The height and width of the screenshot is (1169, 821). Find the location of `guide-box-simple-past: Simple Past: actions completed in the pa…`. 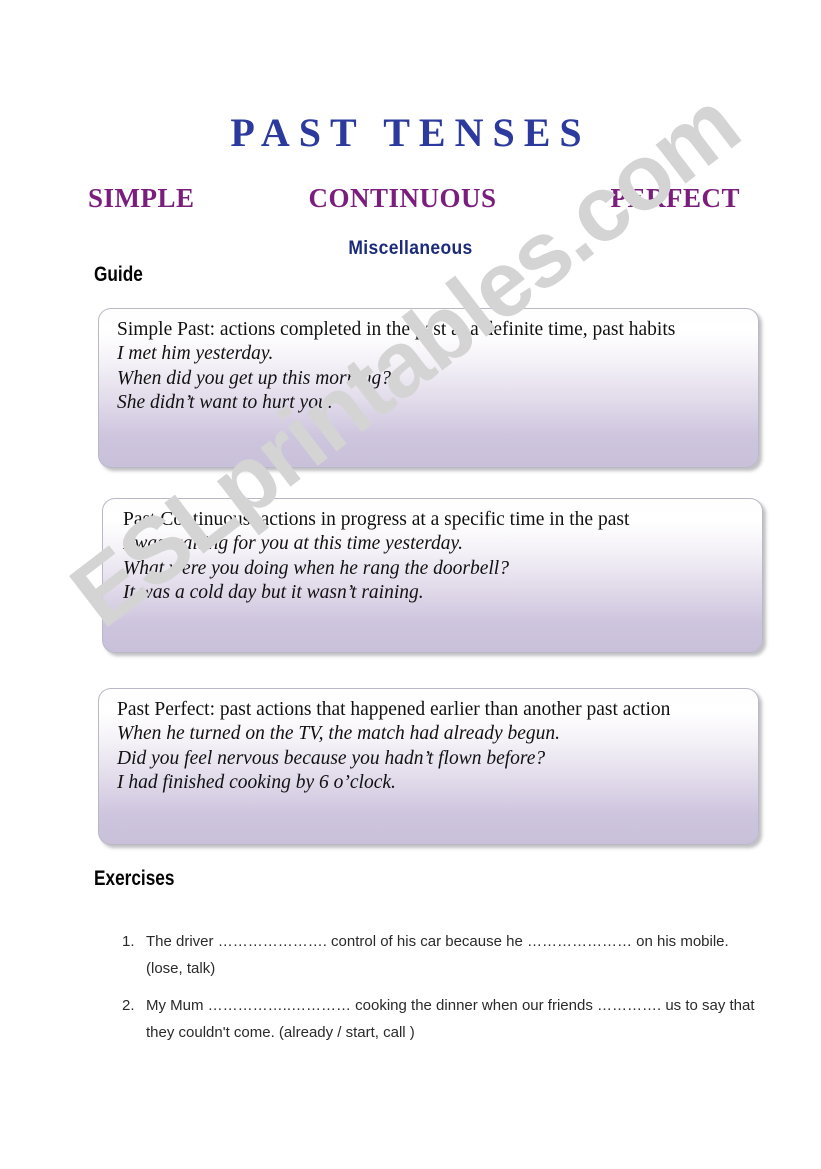

guide-box-simple-past: Simple Past: actions completed in the pa… is located at coordinates (428, 388).